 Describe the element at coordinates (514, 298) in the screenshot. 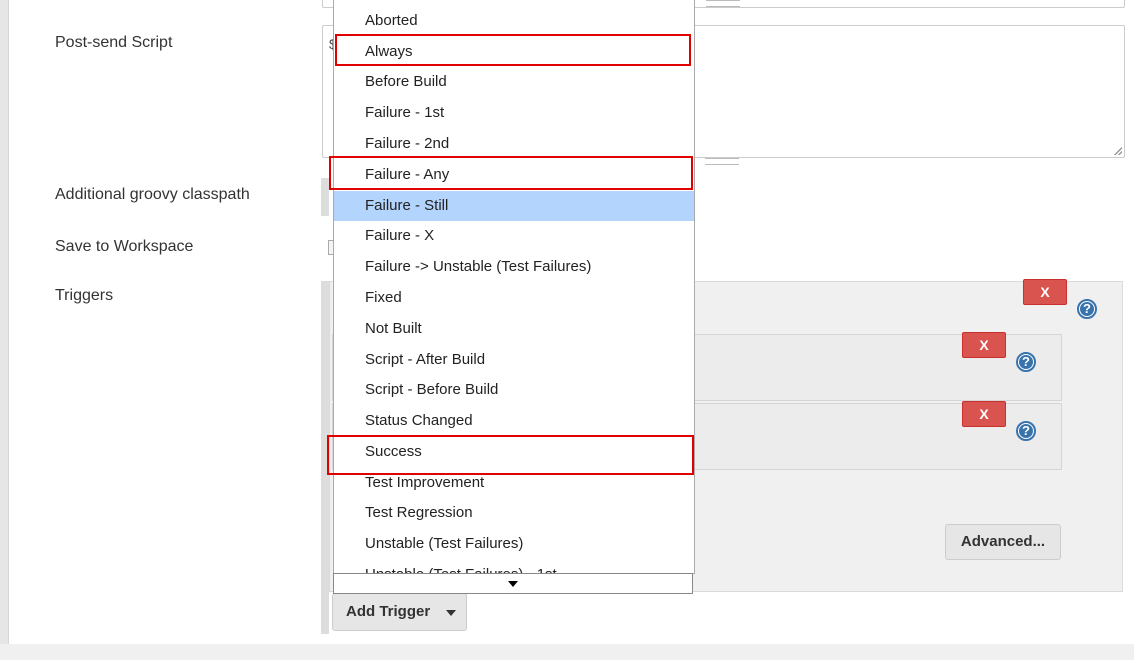

I see `dropdown-item: Fixed` at that location.